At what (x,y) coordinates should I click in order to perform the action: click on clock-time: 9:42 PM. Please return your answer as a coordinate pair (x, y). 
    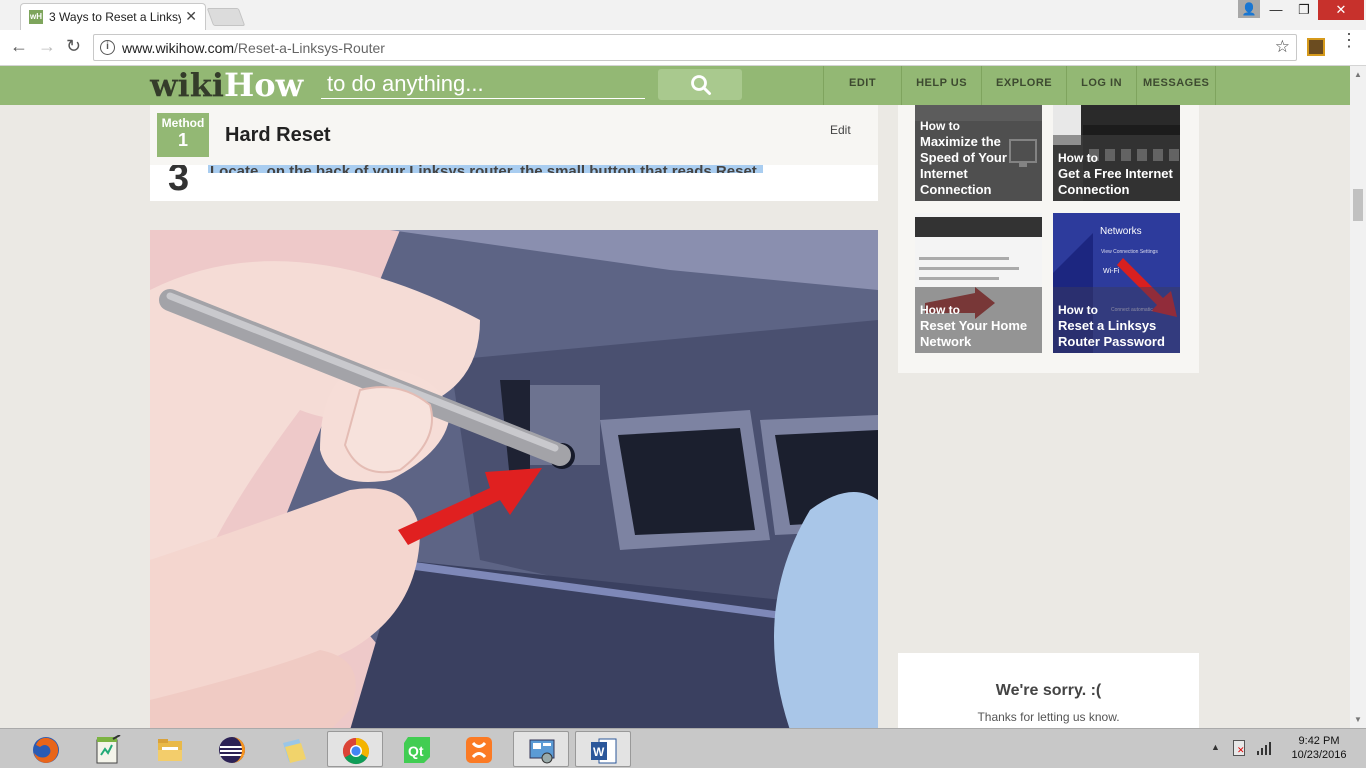
    Looking at the image, I should click on (1319, 741).